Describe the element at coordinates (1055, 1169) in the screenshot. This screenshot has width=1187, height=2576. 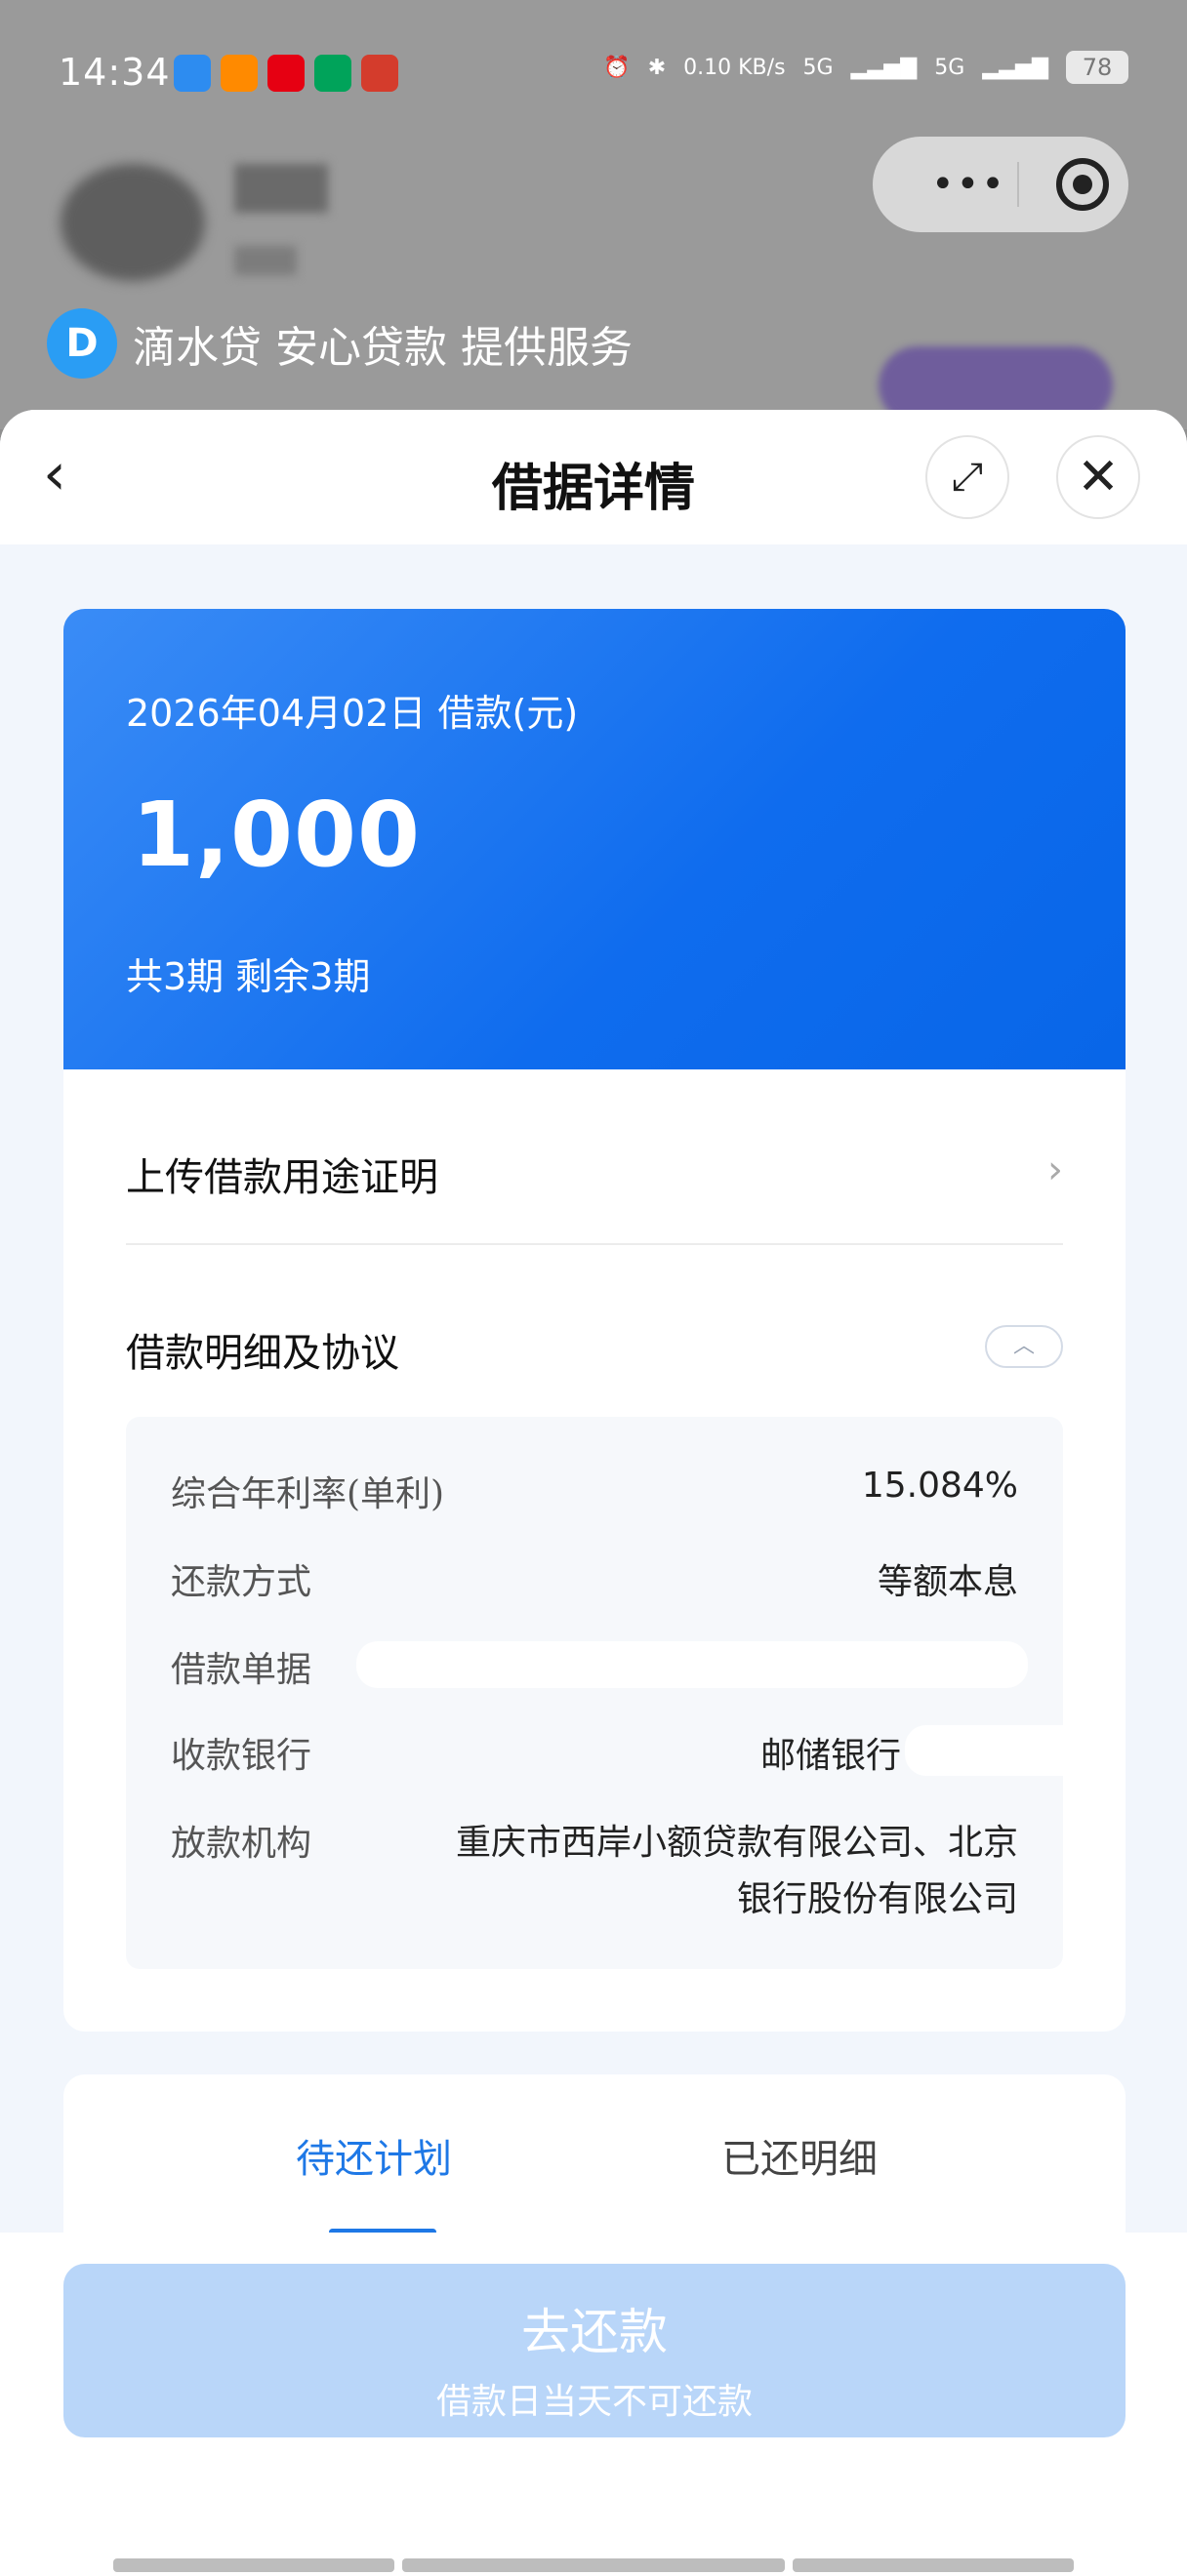
I see `chevron-right-icon: ›` at that location.